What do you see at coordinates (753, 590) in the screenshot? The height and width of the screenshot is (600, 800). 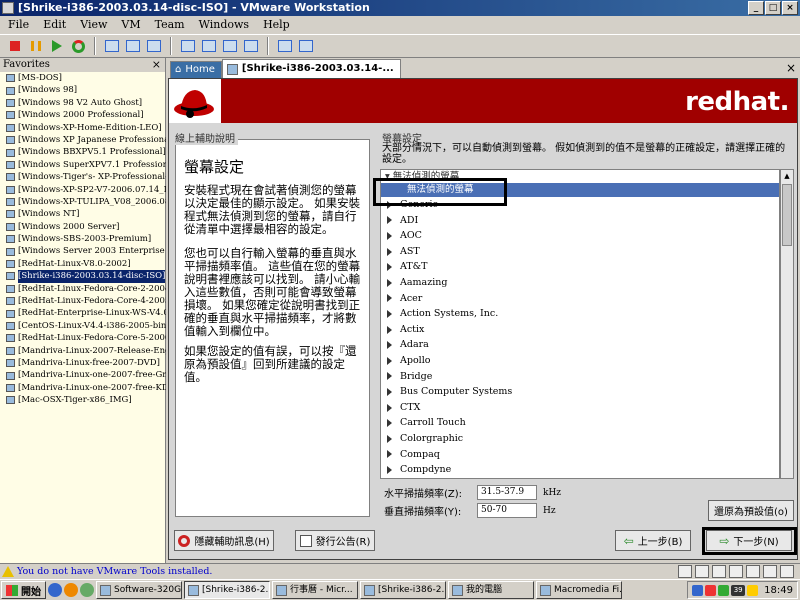 I see `tray-volume-icon` at bounding box center [753, 590].